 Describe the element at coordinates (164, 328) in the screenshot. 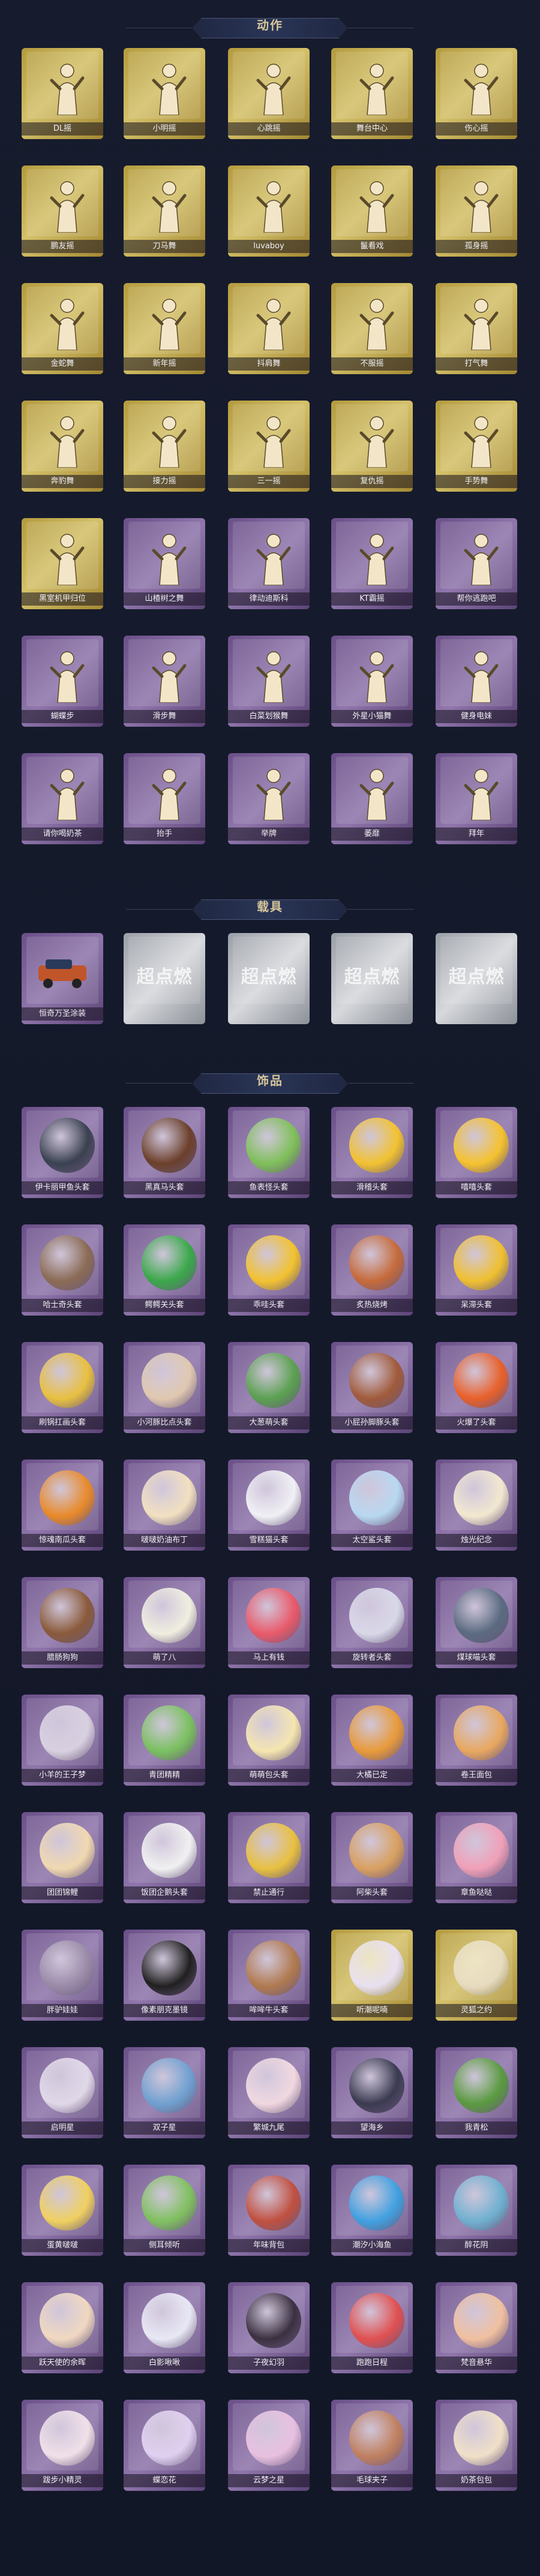

I see `action-item: 新年摇` at that location.